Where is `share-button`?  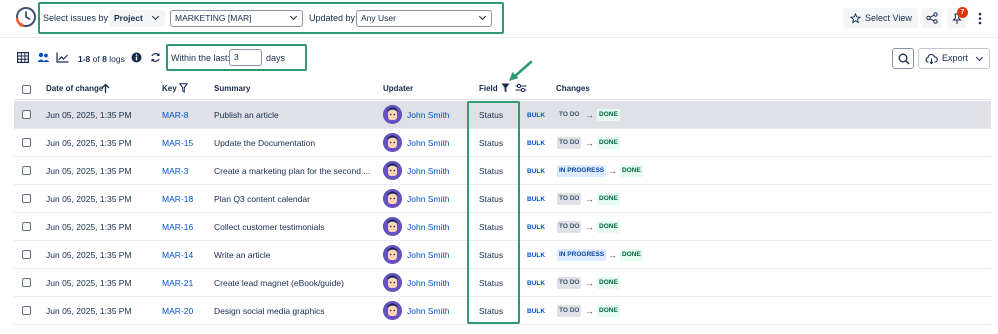
share-button is located at coordinates (932, 18).